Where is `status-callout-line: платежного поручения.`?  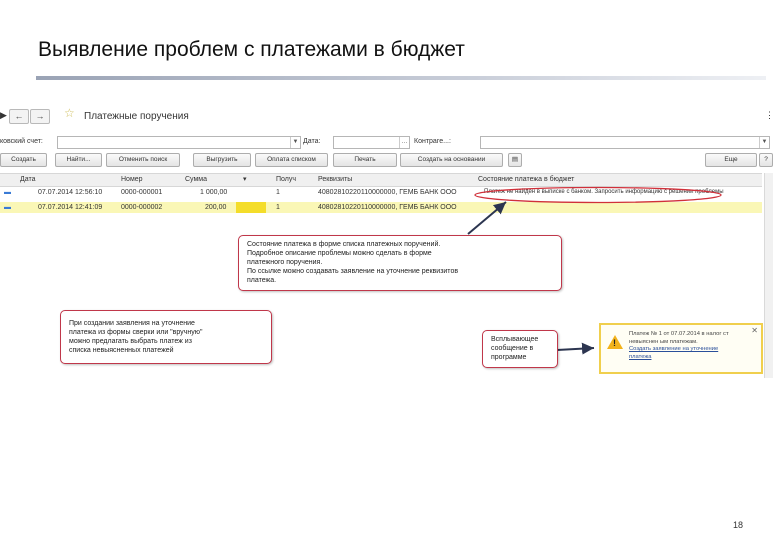 status-callout-line: платежного поручения. is located at coordinates (285, 262).